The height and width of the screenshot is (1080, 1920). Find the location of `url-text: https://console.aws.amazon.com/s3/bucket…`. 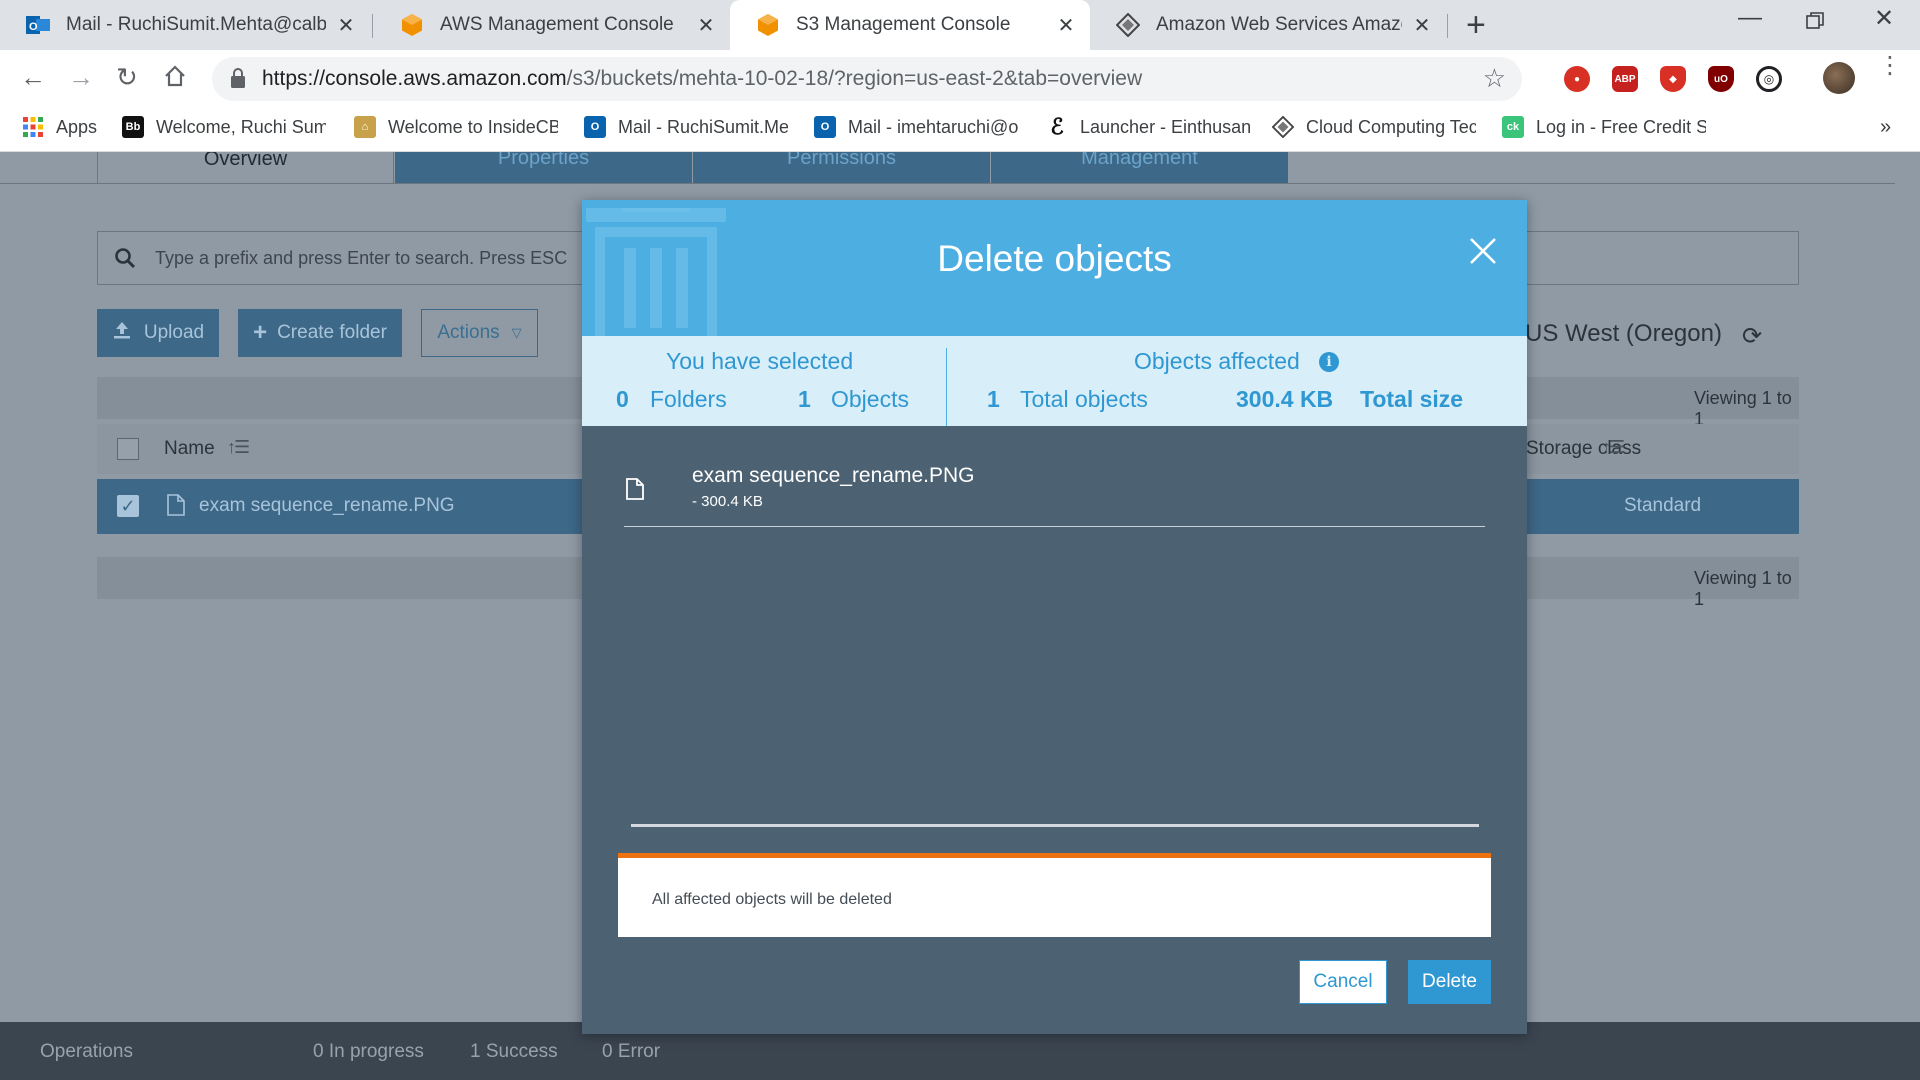

url-text: https://console.aws.amazon.com/s3/bucket… is located at coordinates (702, 79).